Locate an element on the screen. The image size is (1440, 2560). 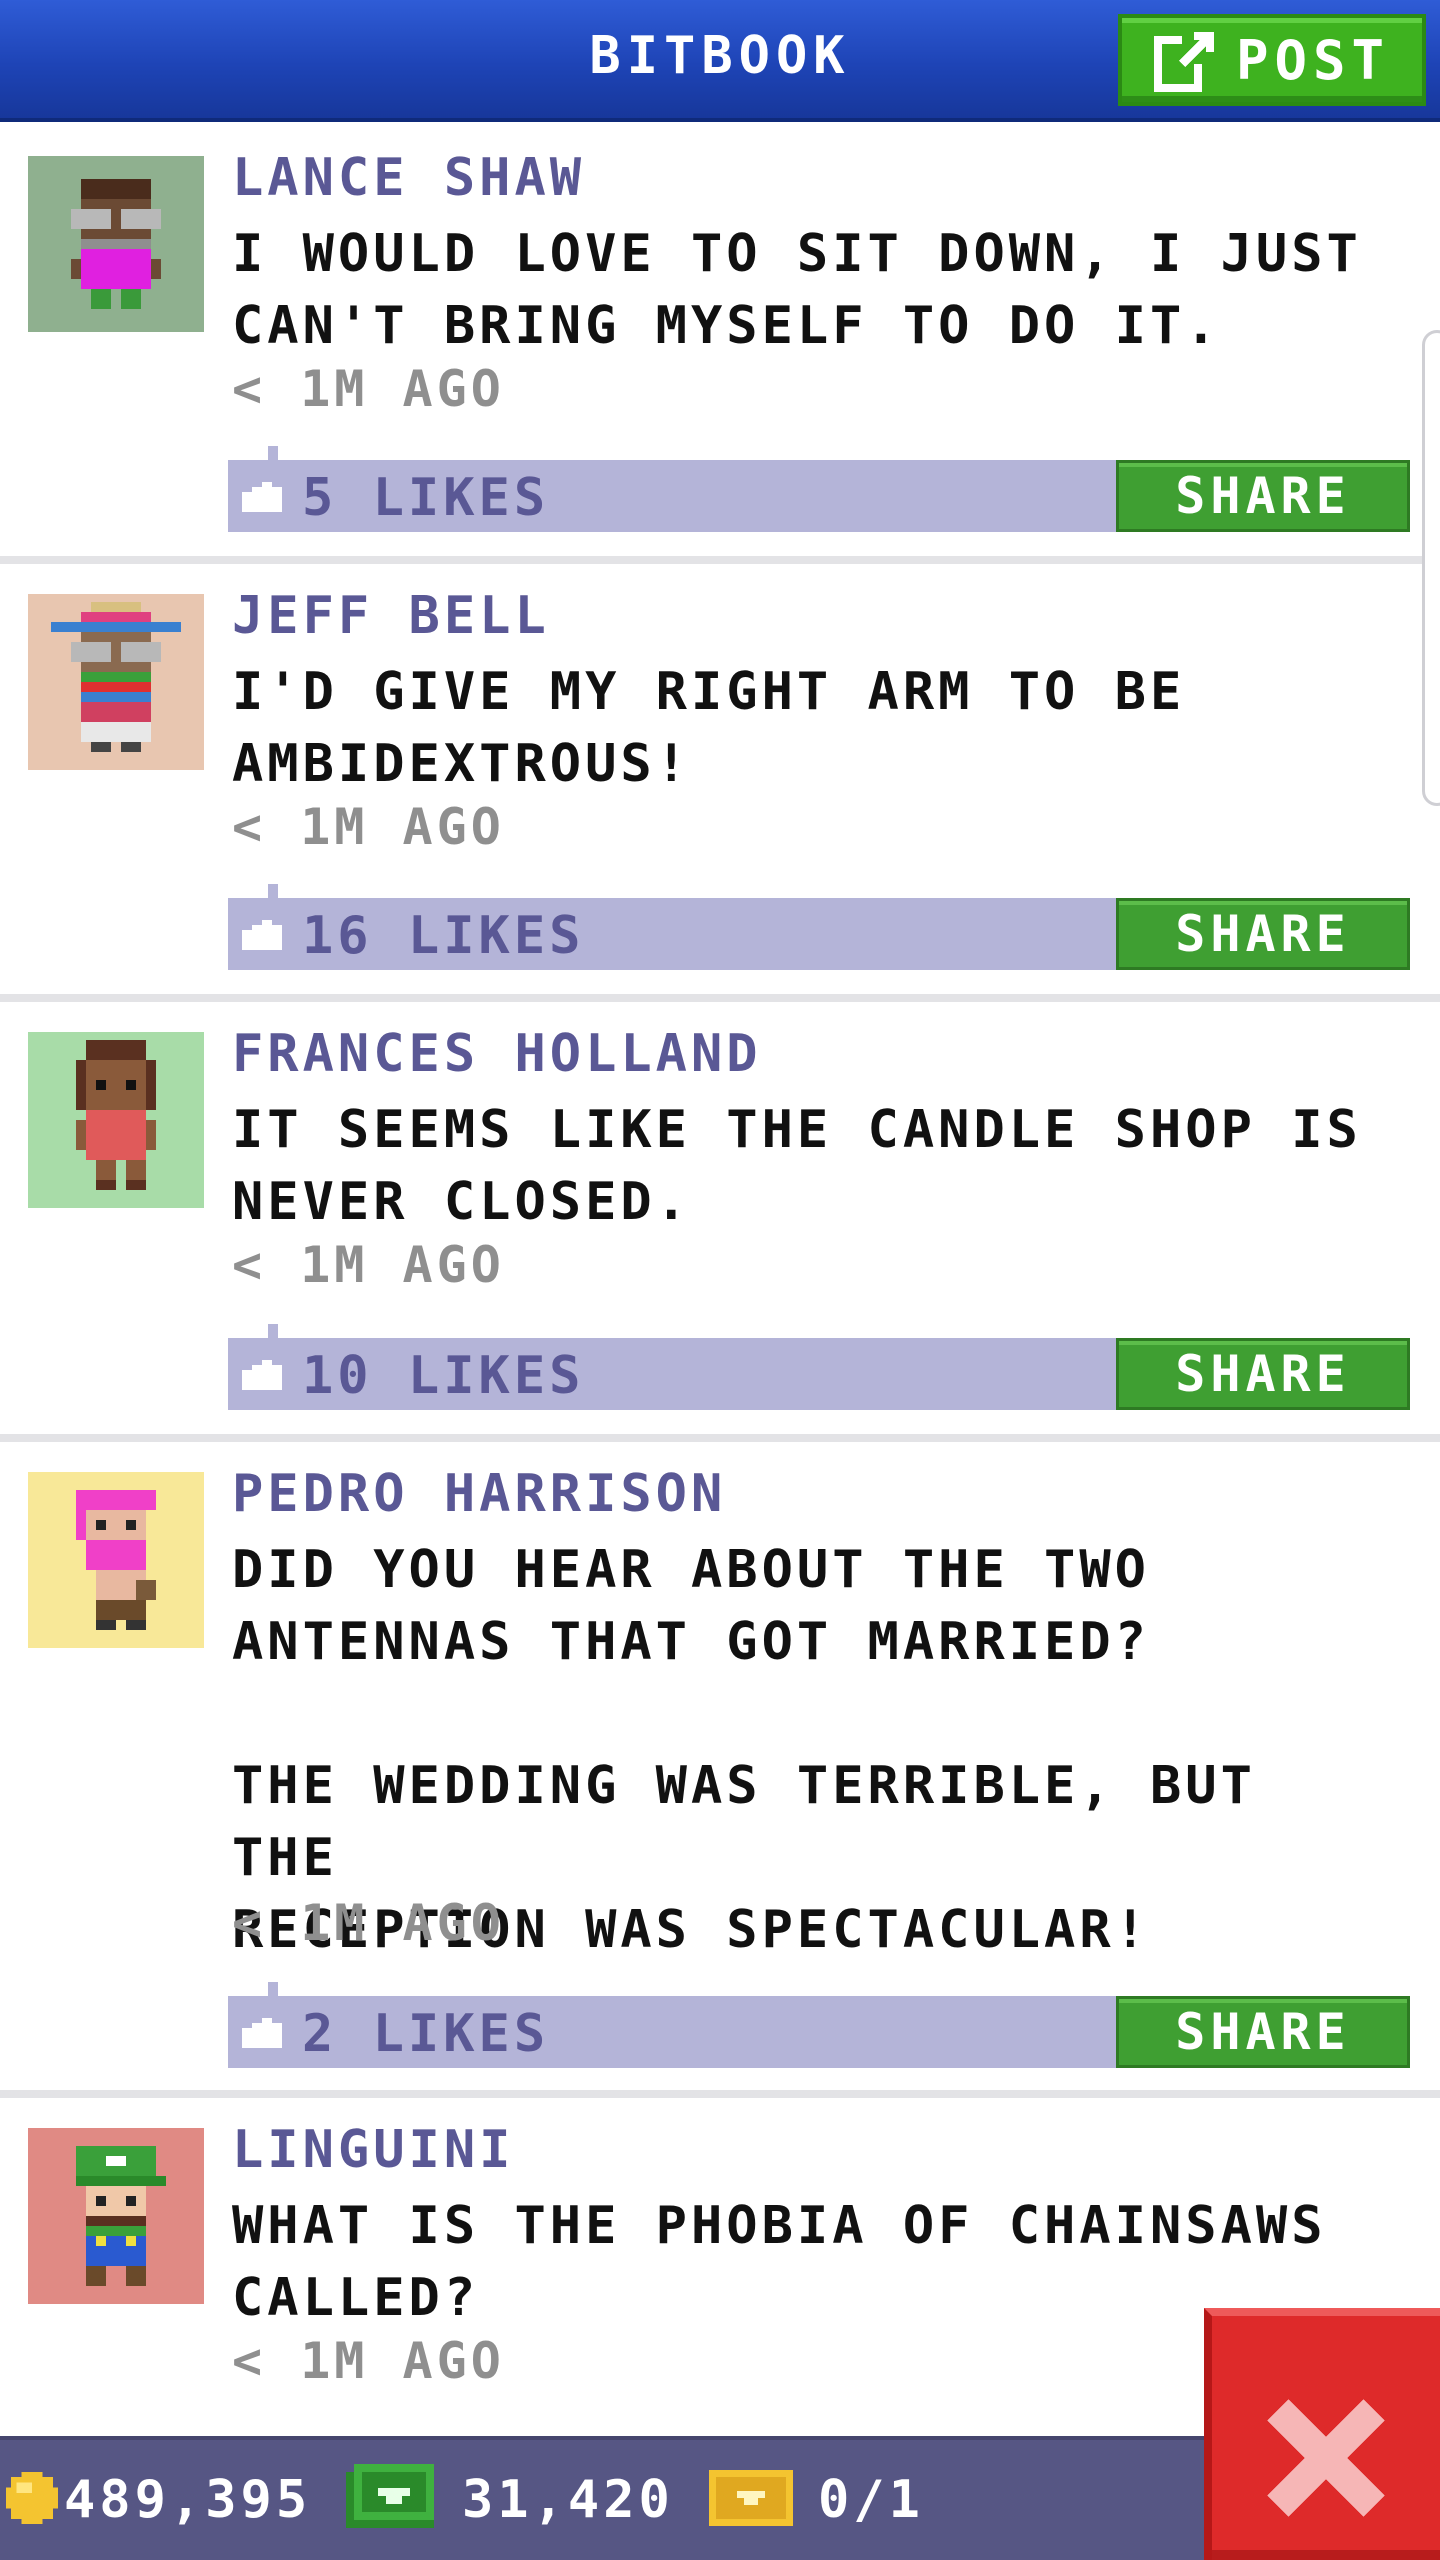
likes-count: 10 LIKES is located at coordinates (443, 1376).